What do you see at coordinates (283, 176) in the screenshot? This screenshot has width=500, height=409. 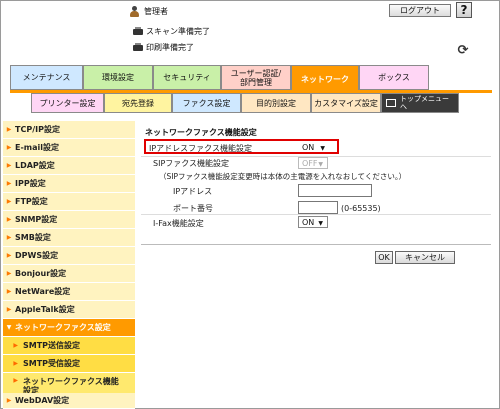 I see `sip-note: （SIPファクス機能設定変更時は本体の主電源を入れなおしてください。）` at bounding box center [283, 176].